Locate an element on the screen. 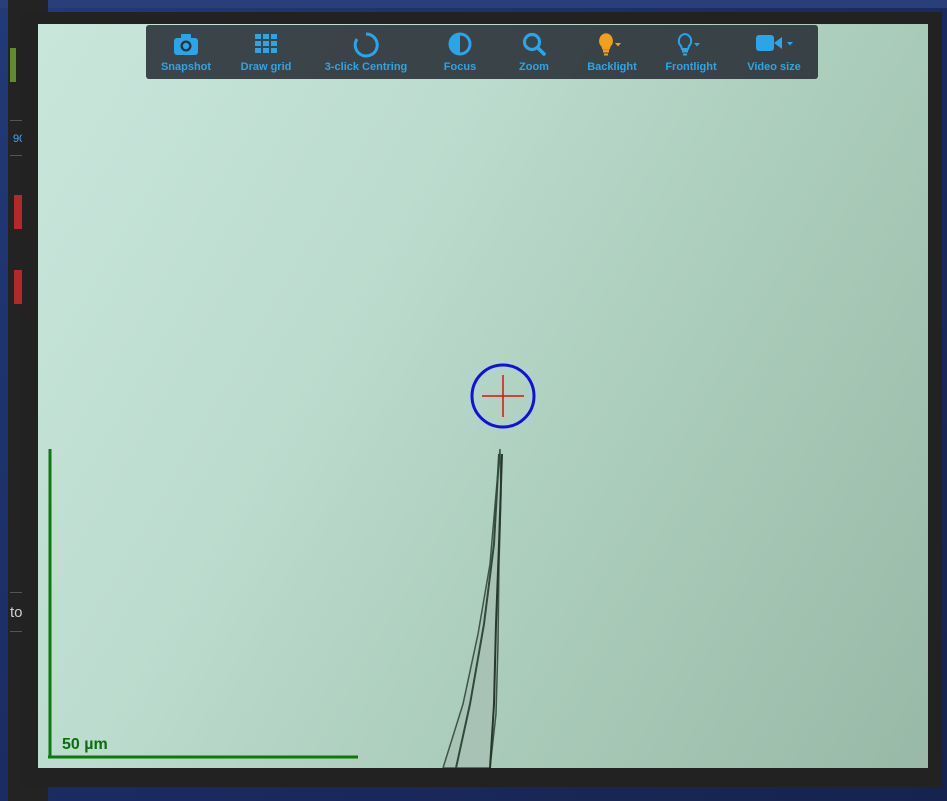 This screenshot has height=801, width=947. backlight-label: Backlight is located at coordinates (612, 67).